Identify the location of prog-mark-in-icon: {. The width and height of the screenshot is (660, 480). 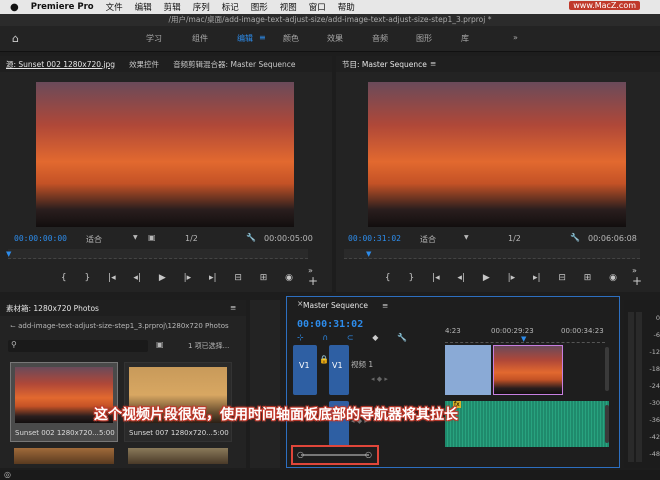
(388, 278).